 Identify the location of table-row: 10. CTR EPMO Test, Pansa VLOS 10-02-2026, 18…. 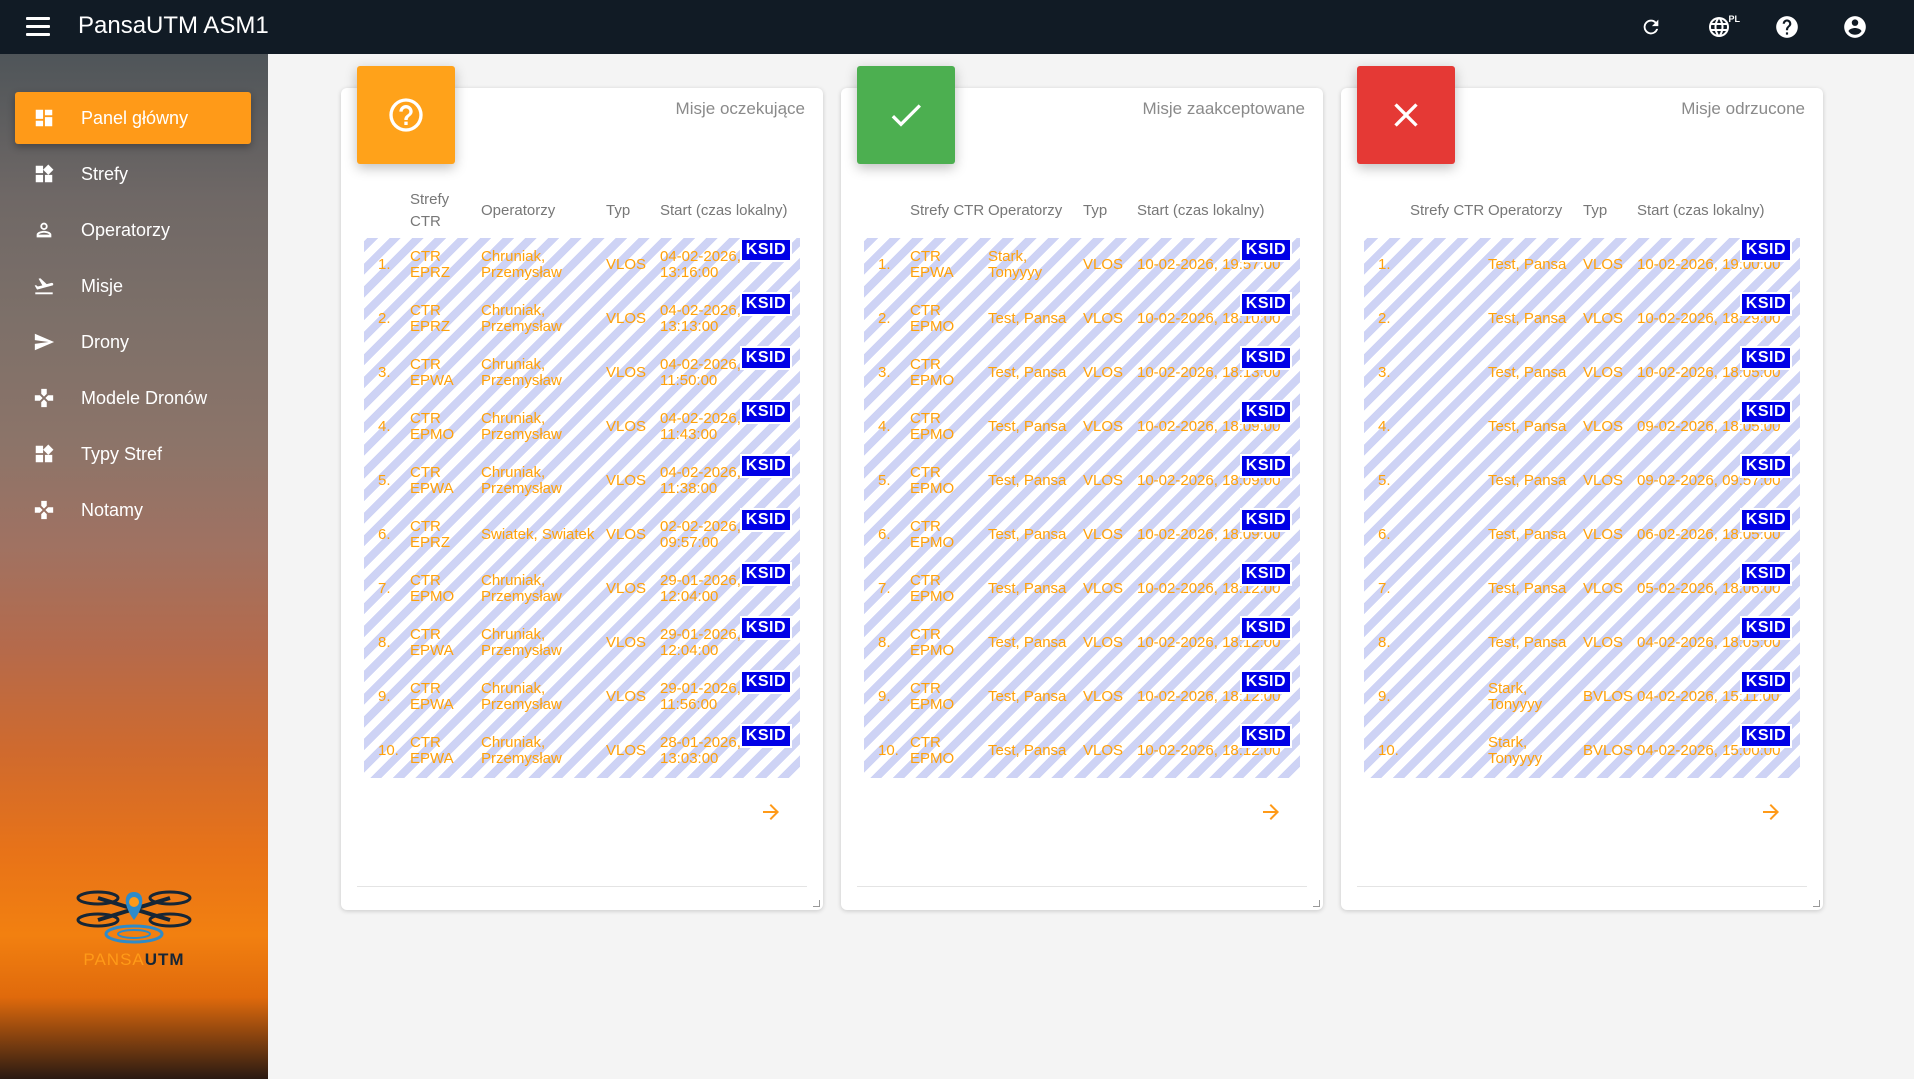
(1082, 751).